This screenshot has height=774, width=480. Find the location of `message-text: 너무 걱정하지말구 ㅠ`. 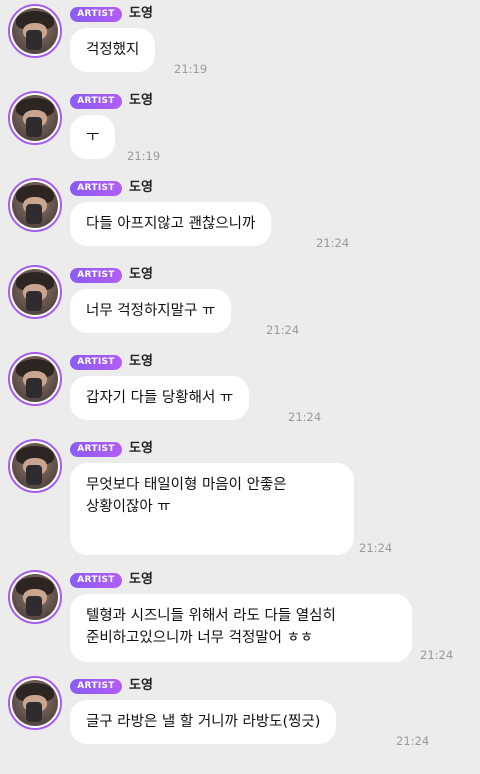

message-text: 너무 걱정하지말구 ㅠ is located at coordinates (151, 311).